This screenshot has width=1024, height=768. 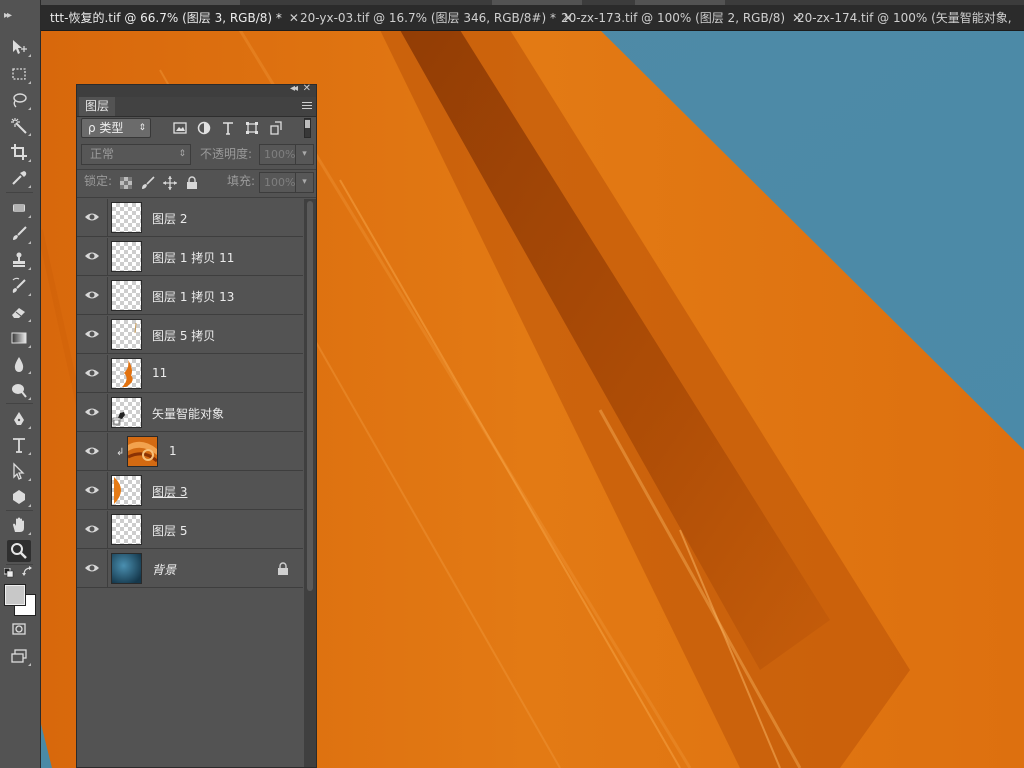 I want to click on healing-brush-tool-icon, so click(x=19, y=208).